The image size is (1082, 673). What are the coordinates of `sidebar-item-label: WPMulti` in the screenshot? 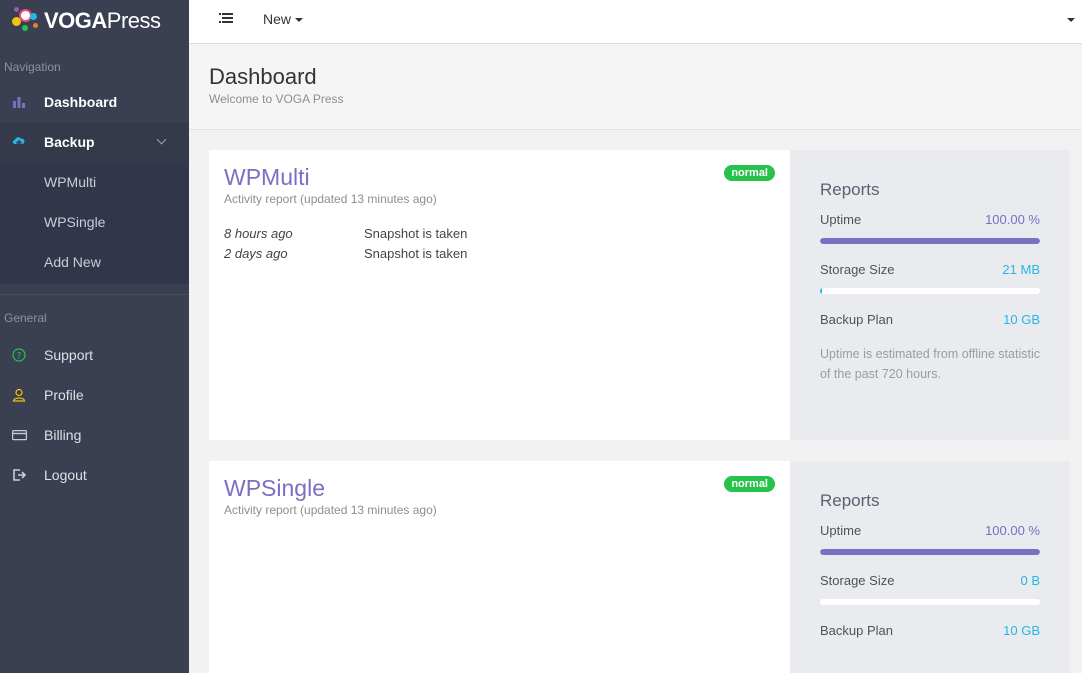 It's located at (70, 182).